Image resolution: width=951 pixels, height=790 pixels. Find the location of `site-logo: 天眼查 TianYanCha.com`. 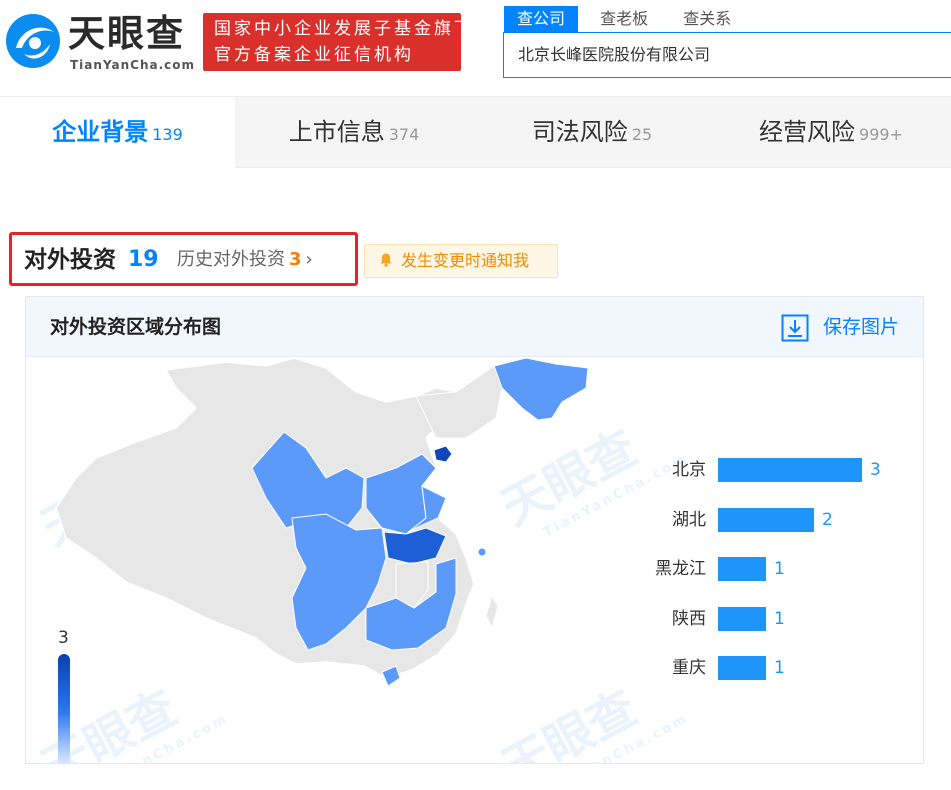

site-logo: 天眼查 TianYanCha.com is located at coordinates (99, 42).